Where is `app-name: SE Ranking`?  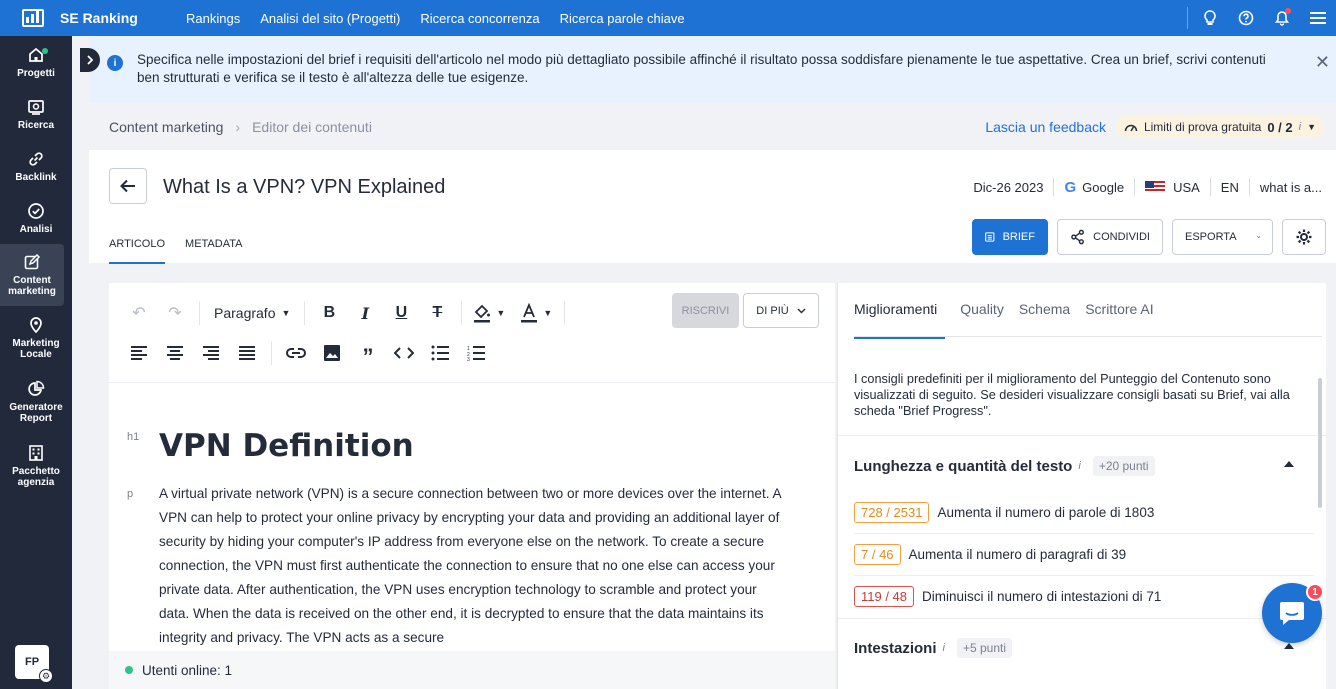
app-name: SE Ranking is located at coordinates (99, 18).